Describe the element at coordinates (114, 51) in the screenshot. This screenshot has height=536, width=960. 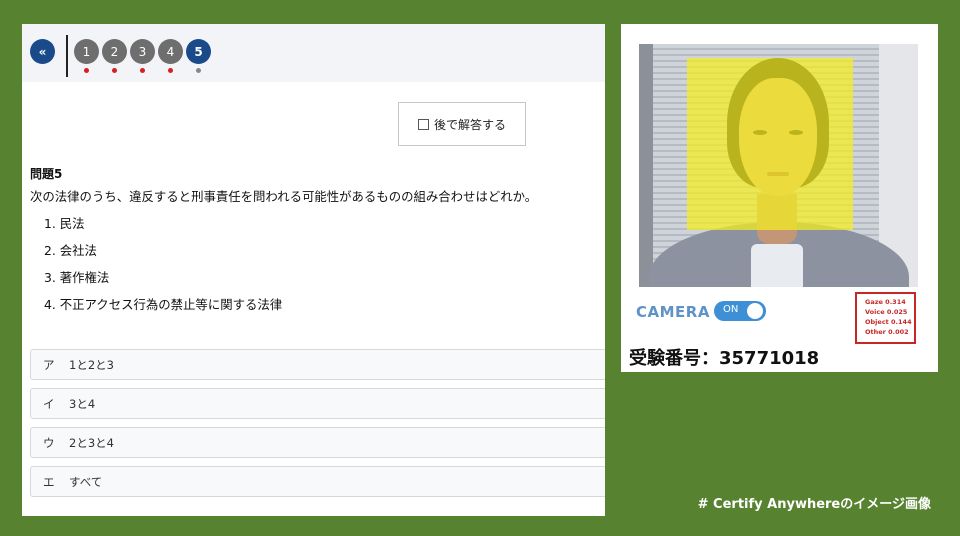
I see `question-number: 2` at that location.